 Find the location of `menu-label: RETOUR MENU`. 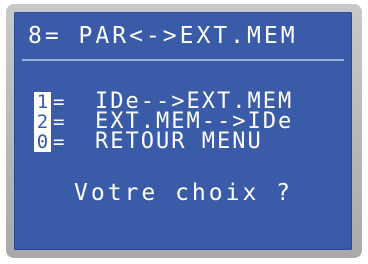

menu-label: RETOUR MENU is located at coordinates (179, 141).